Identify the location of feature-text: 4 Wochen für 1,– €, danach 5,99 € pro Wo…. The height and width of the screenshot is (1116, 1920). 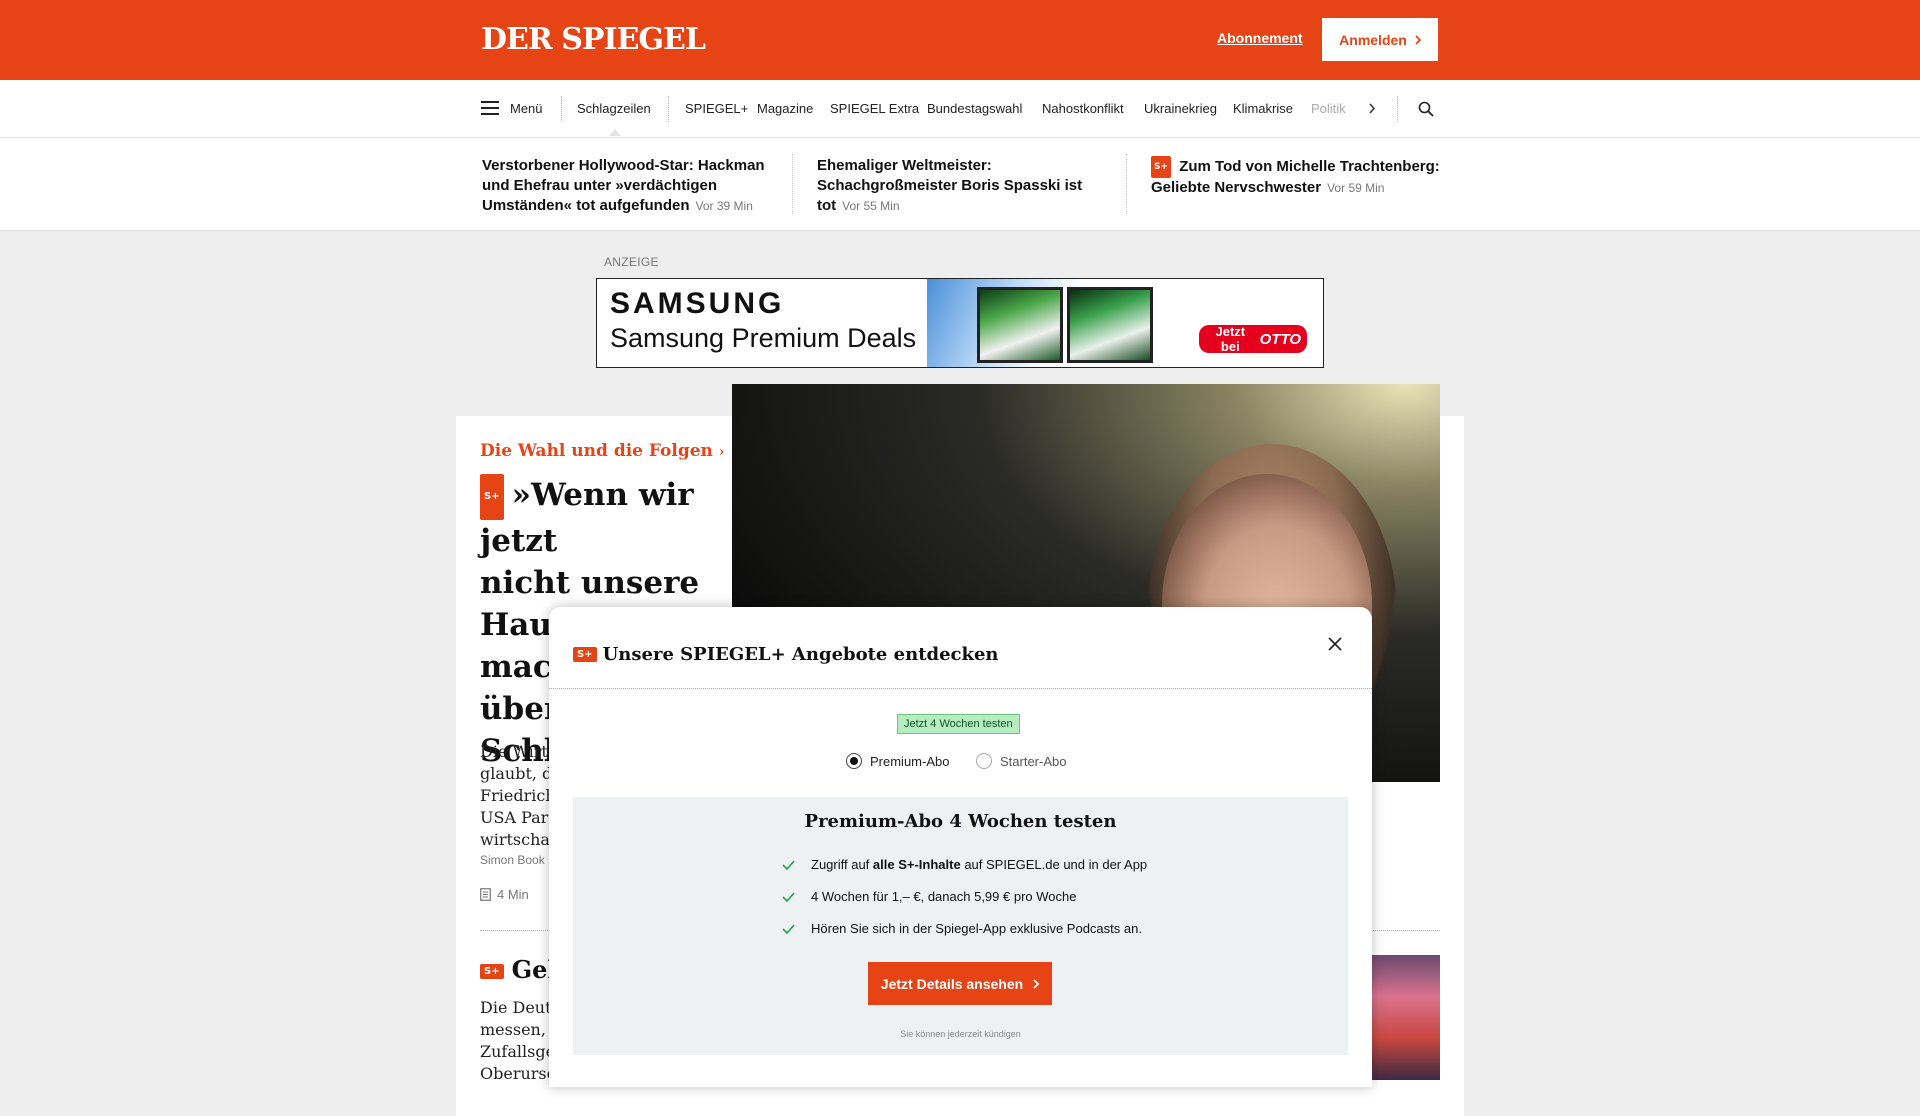
(944, 896).